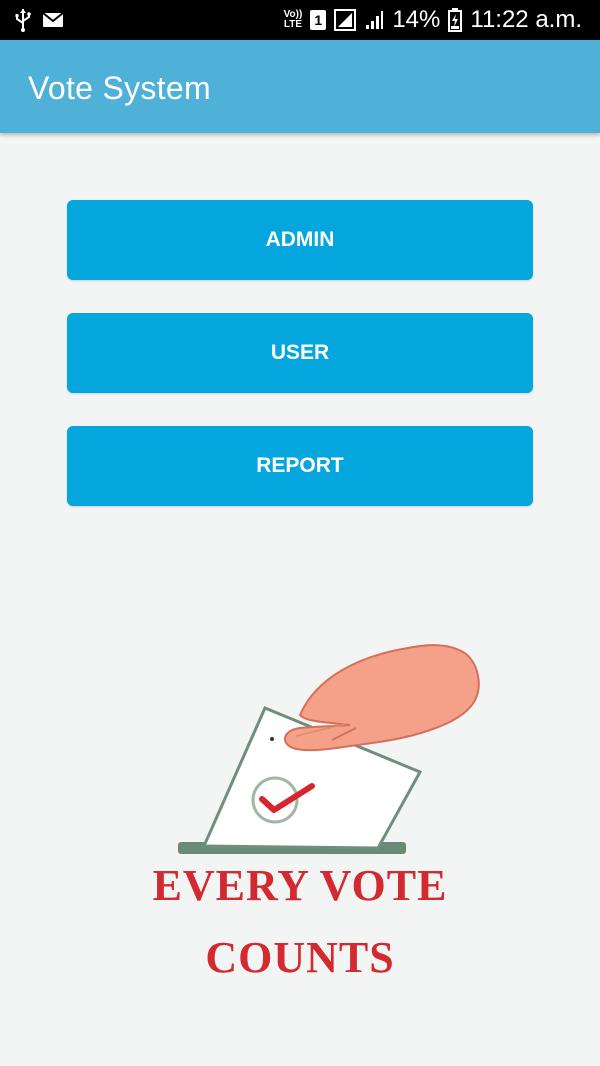 This screenshot has height=1066, width=600. What do you see at coordinates (345, 20) in the screenshot?
I see `no-sim-icon` at bounding box center [345, 20].